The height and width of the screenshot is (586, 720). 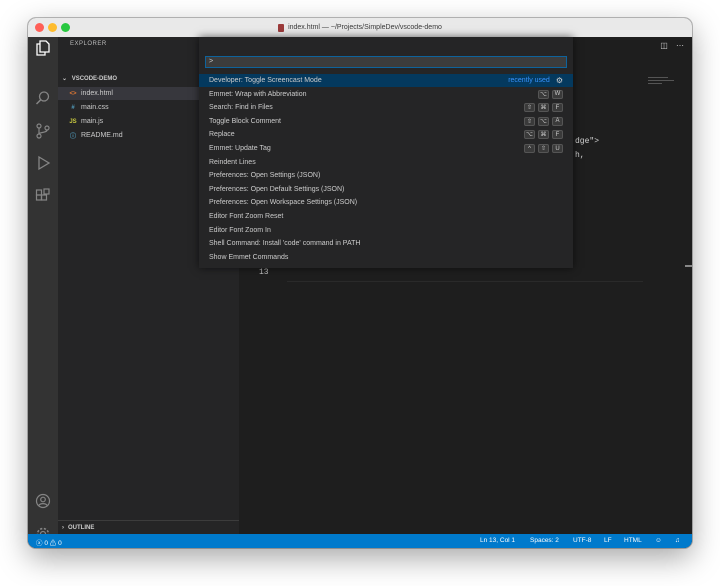 What do you see at coordinates (386, 94) in the screenshot?
I see `command-item: Emmet: Wrap with Abbreviation ⌥ W` at bounding box center [386, 94].